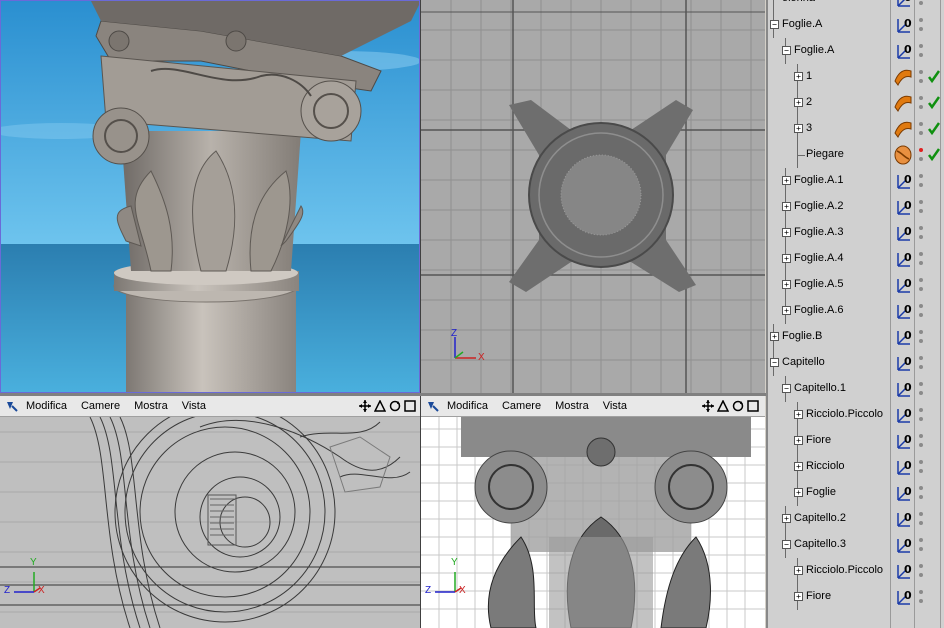  Describe the element at coordinates (818, 596) in the screenshot. I see `object-name: Fiore` at that location.